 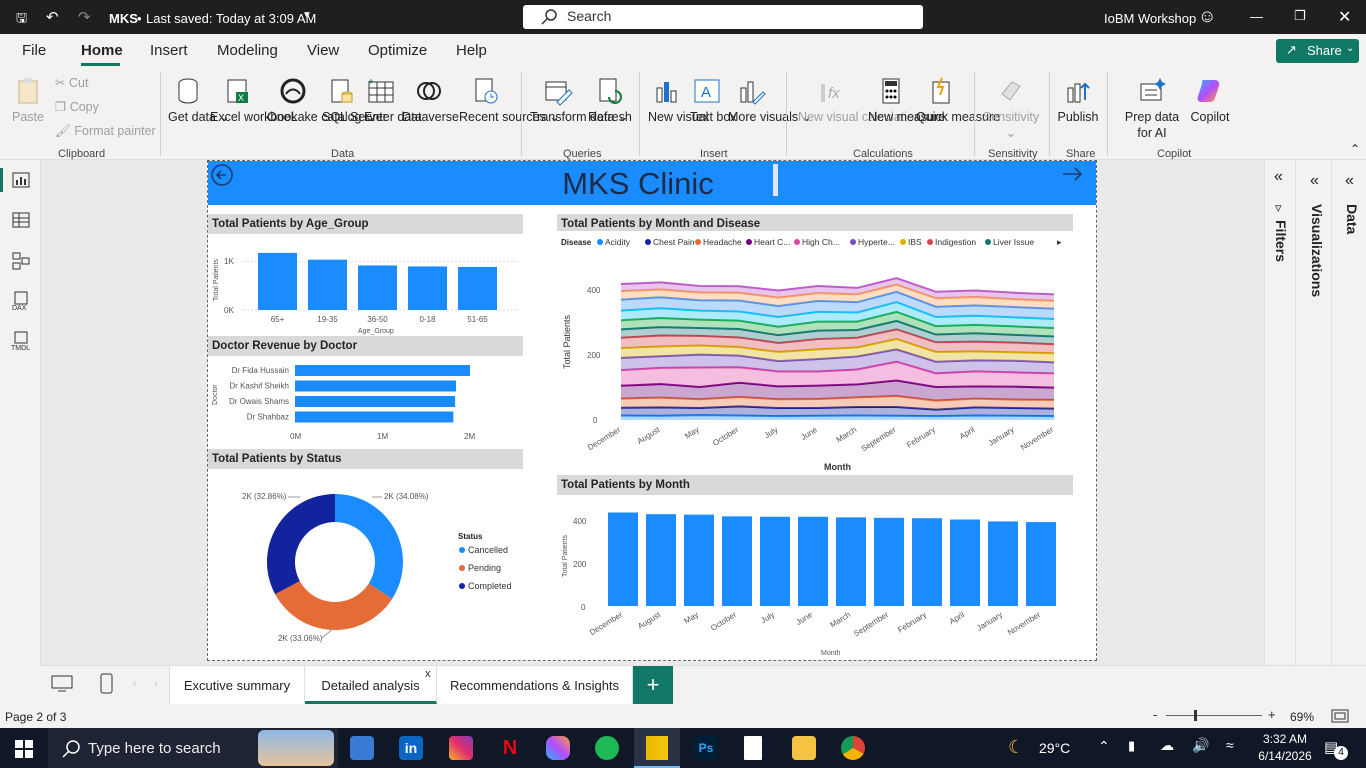 I want to click on powerbi-taskbar-button, so click(x=657, y=748).